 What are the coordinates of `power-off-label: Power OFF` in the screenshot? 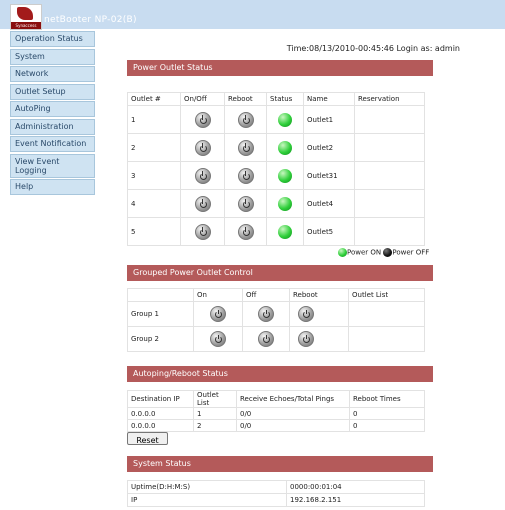 It's located at (411, 252).